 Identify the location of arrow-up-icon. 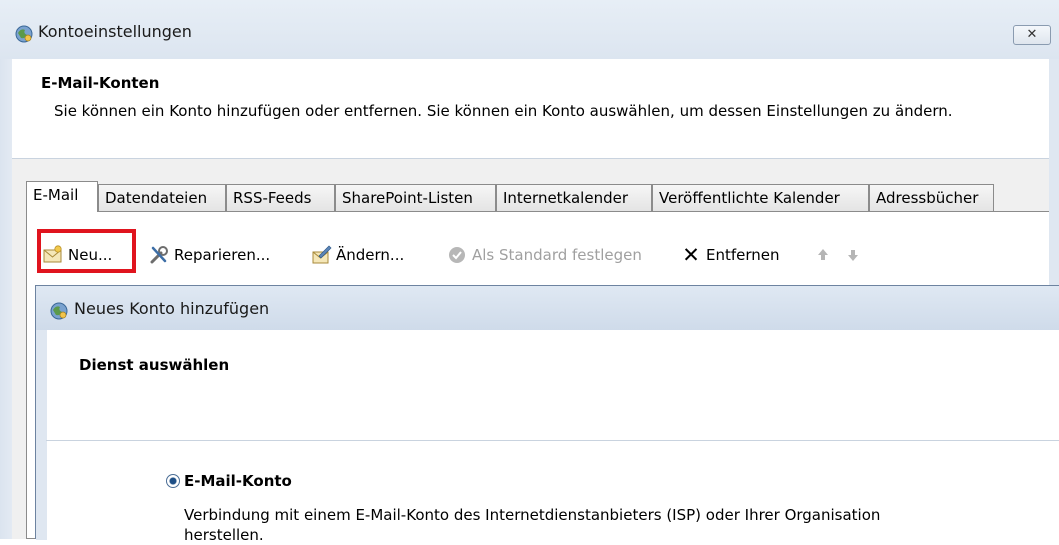
(823, 254).